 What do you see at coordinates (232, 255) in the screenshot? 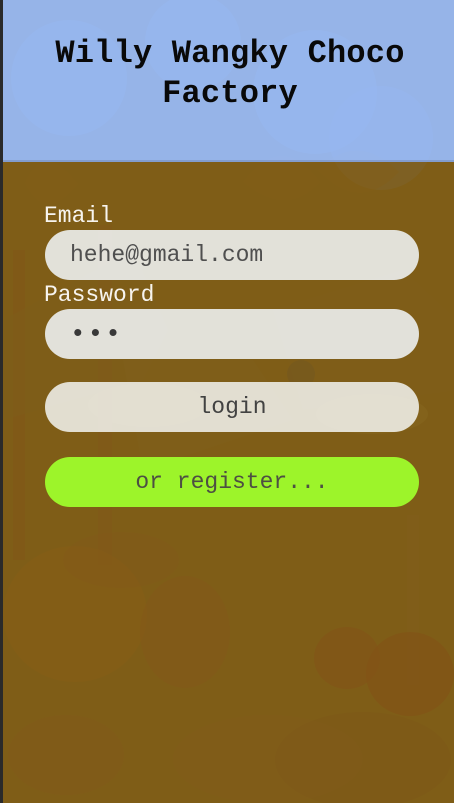
I see `email-field` at bounding box center [232, 255].